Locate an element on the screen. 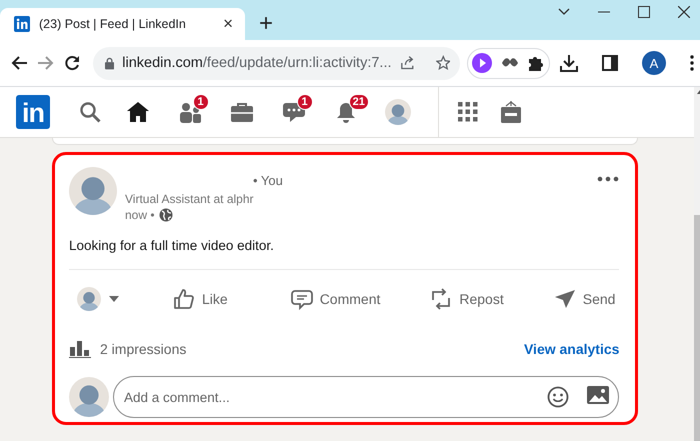  tab-title: (23) Post | Feed | LinkedIn is located at coordinates (113, 24).